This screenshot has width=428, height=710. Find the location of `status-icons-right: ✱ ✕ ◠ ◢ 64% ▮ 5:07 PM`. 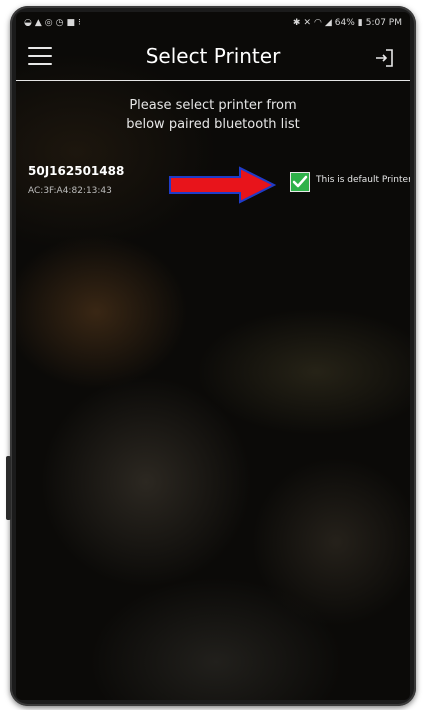

status-icons-right: ✱ ✕ ◠ ◢ 64% ▮ 5:07 PM is located at coordinates (347, 23).